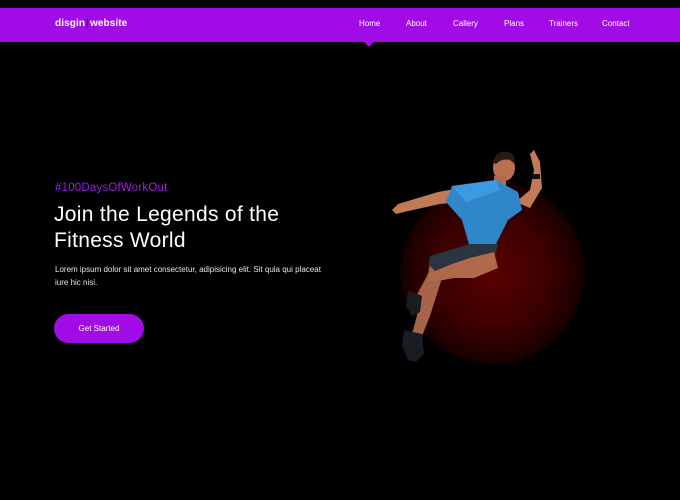 Image resolution: width=680 pixels, height=500 pixels. What do you see at coordinates (70, 23) in the screenshot?
I see `logo-text-left: disgin` at bounding box center [70, 23].